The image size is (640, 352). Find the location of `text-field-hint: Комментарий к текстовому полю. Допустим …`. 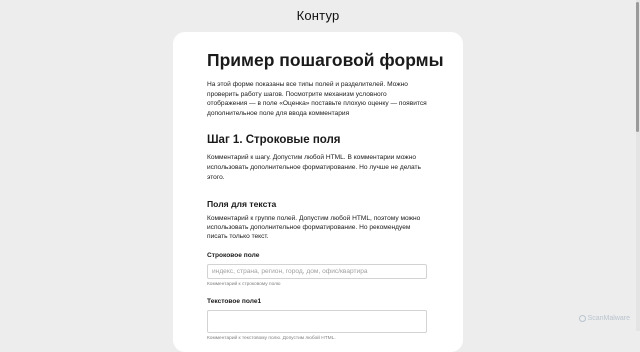

text-field-hint: Комментарий к текстовому полю. Допустим … is located at coordinates (271, 339).